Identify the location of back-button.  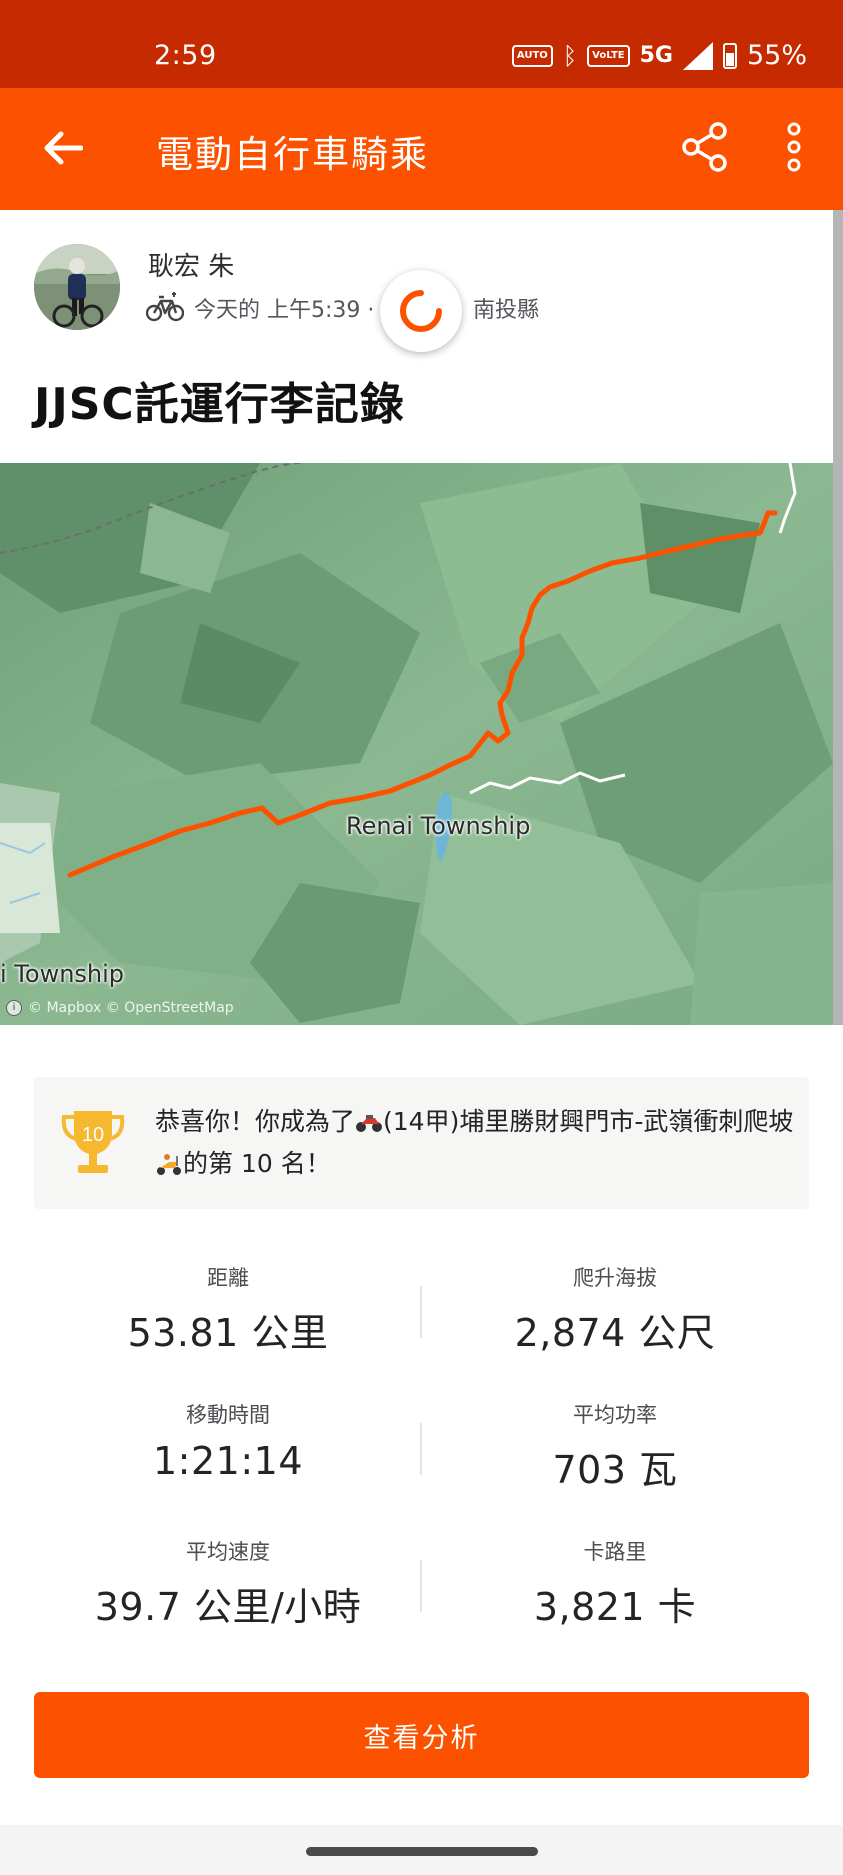
(63, 148).